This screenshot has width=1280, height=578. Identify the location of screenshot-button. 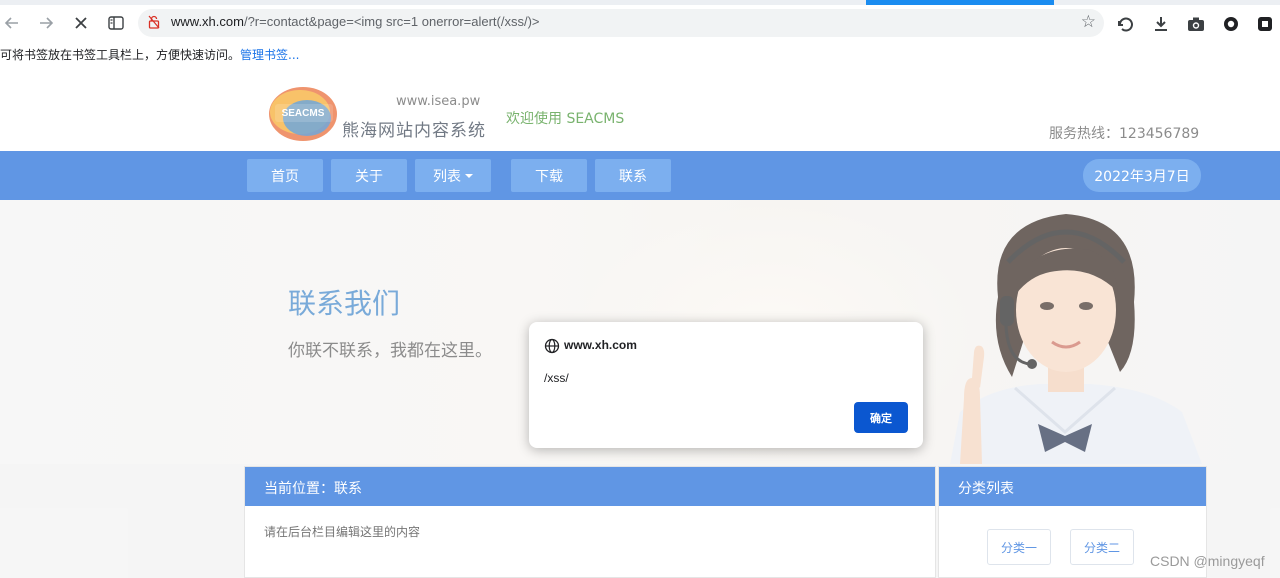
(1196, 24).